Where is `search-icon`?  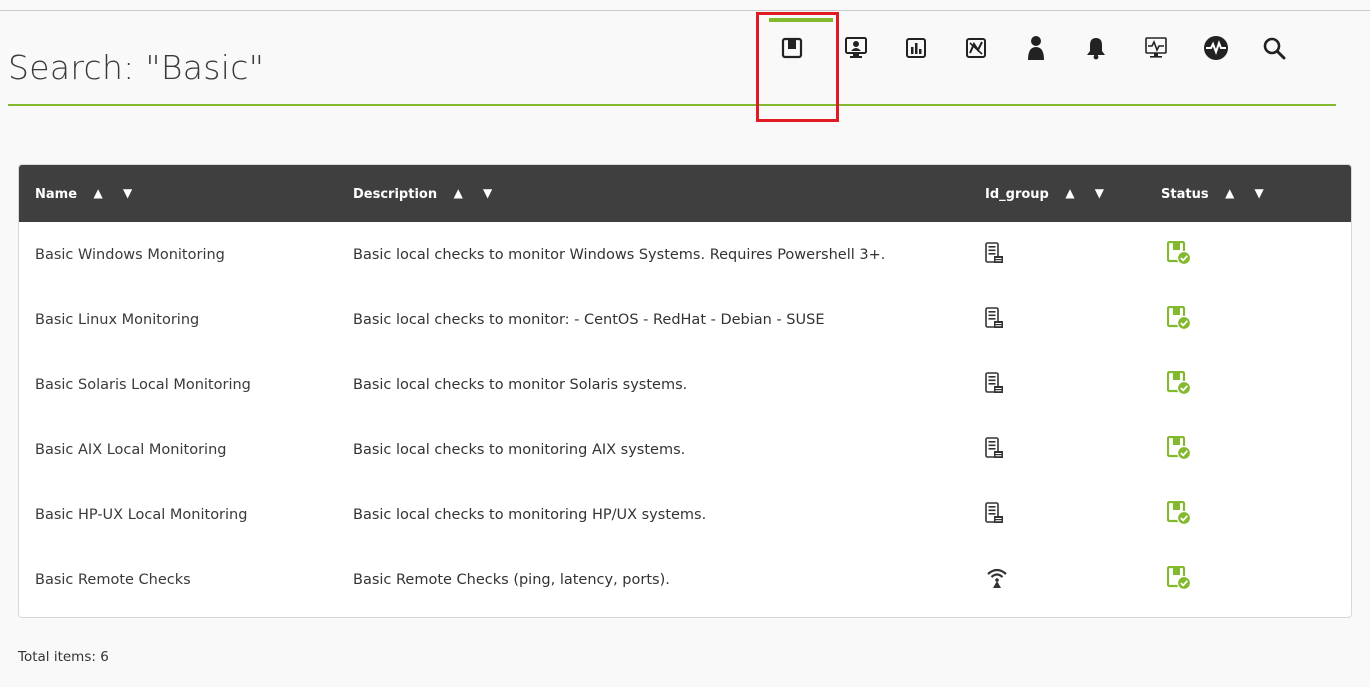 search-icon is located at coordinates (1274, 48).